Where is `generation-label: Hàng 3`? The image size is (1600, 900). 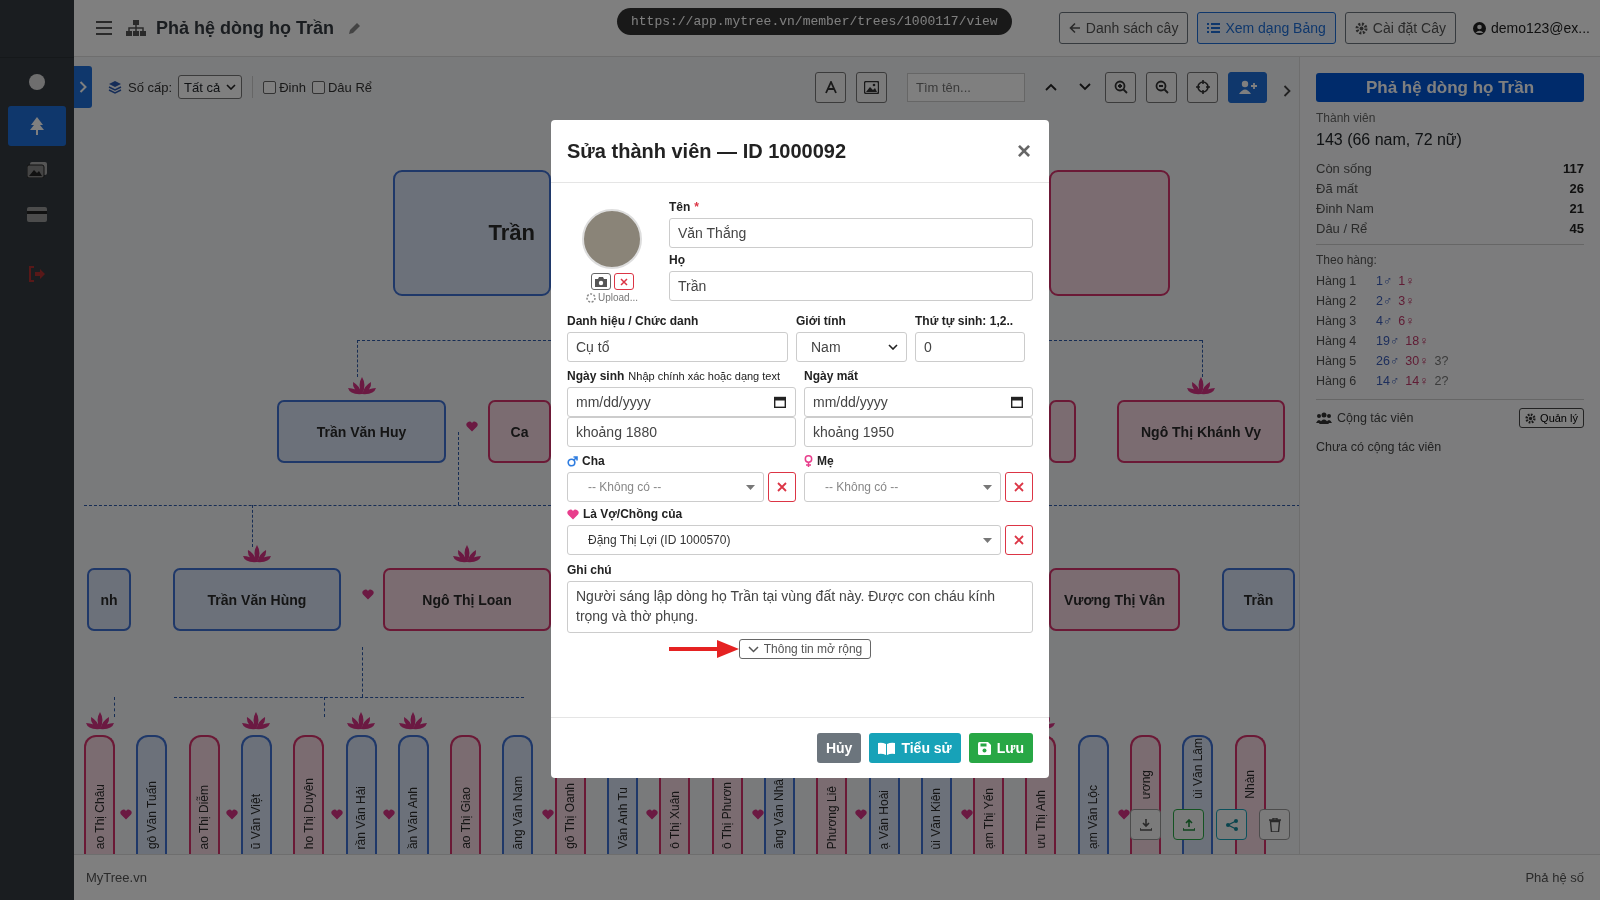
generation-label: Hàng 3 is located at coordinates (1337, 321).